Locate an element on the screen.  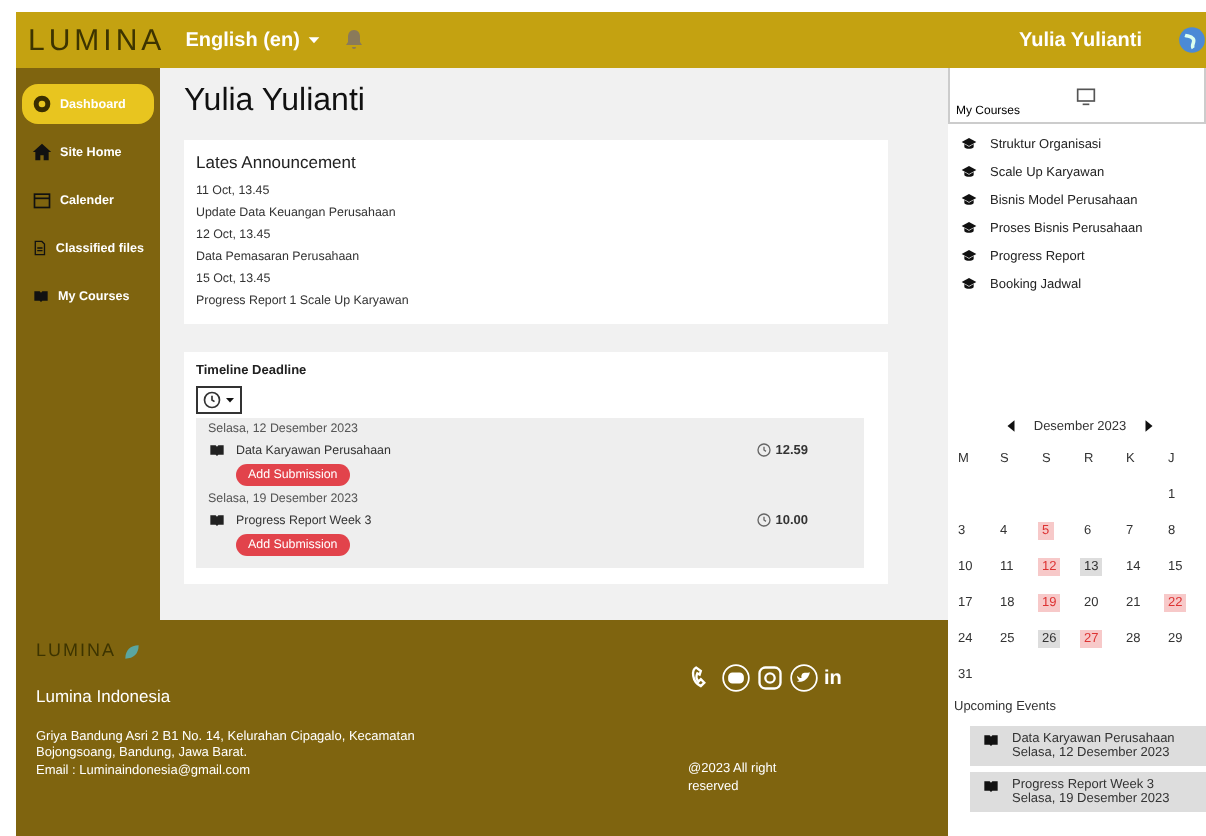
bird-icon is located at coordinates (804, 678).